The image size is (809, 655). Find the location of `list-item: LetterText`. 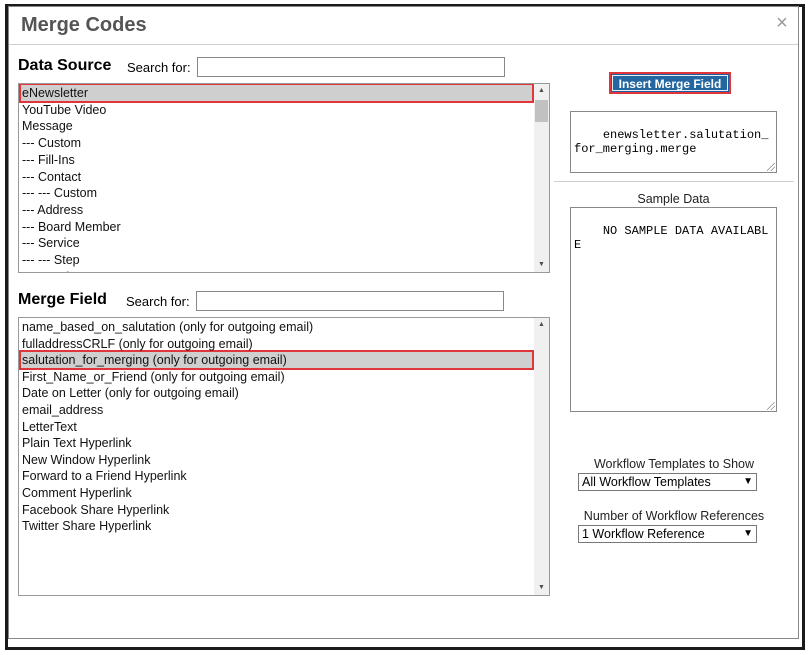

list-item: LetterText is located at coordinates (49, 427).